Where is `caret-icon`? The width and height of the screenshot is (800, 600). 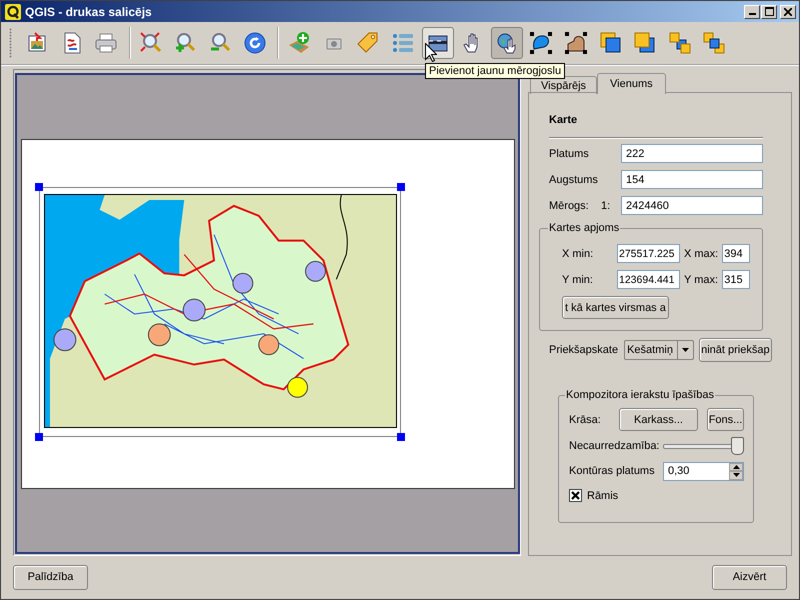 caret-icon is located at coordinates (686, 350).